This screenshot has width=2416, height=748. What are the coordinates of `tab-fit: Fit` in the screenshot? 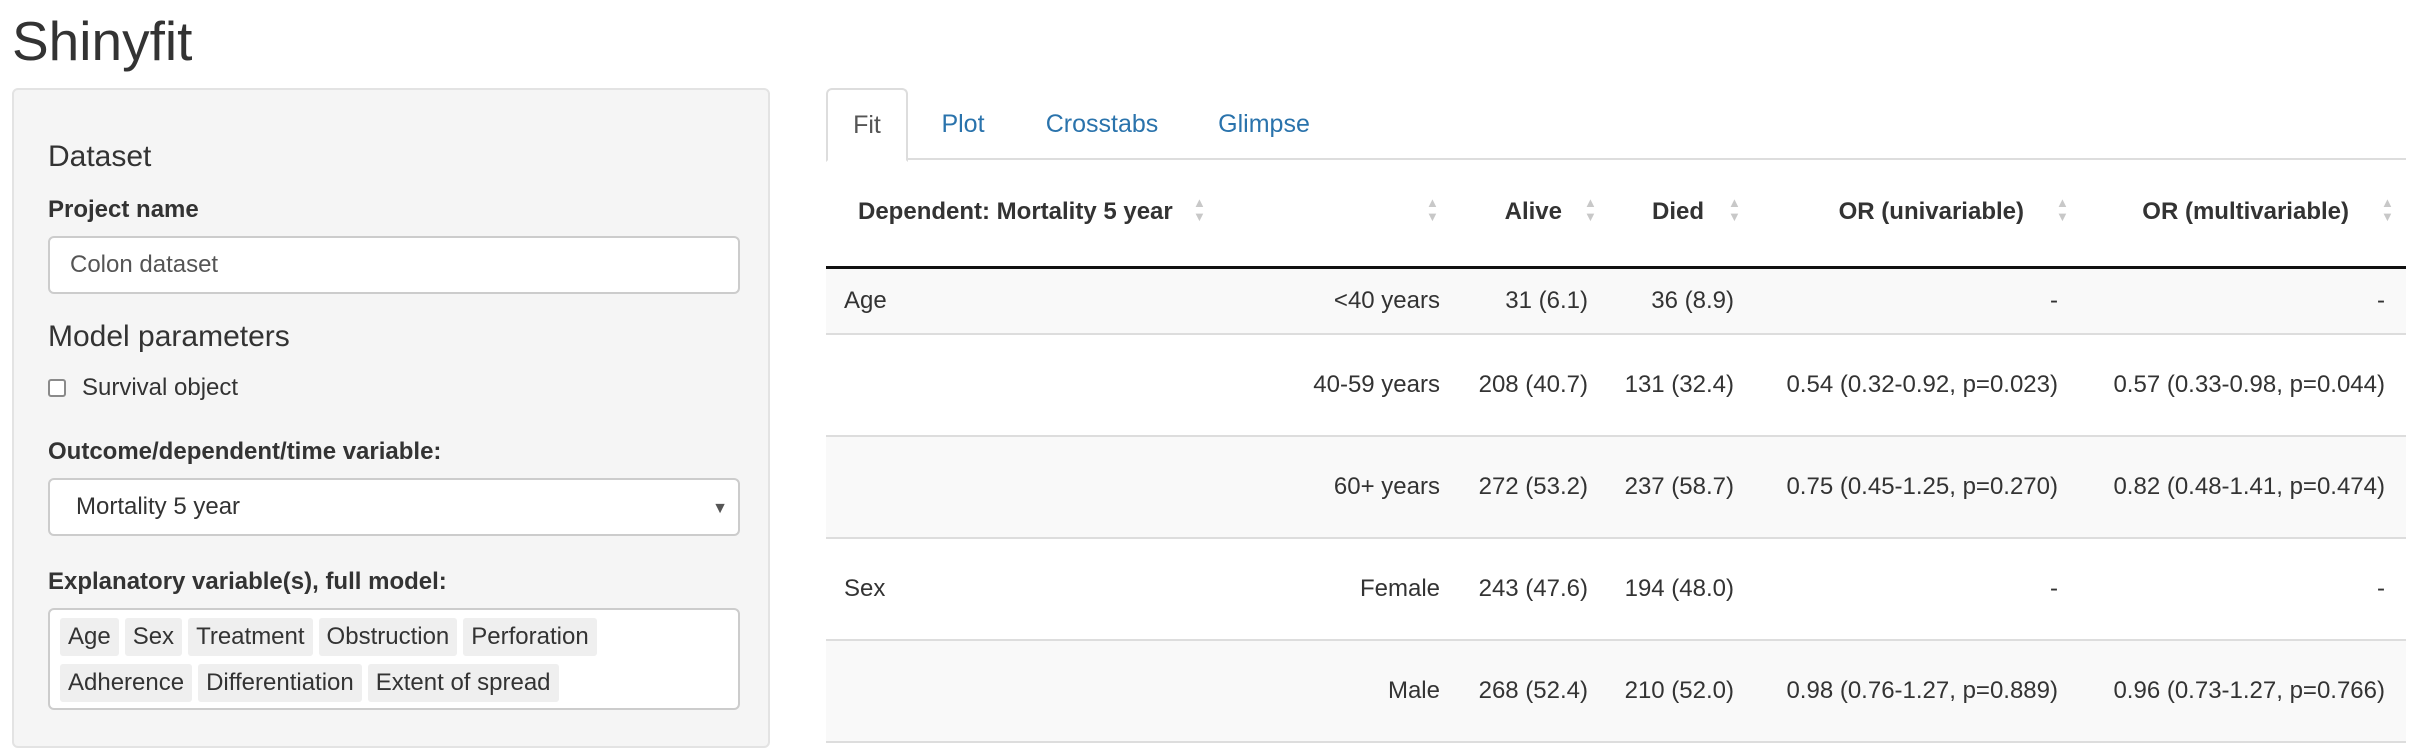 It's located at (867, 125).